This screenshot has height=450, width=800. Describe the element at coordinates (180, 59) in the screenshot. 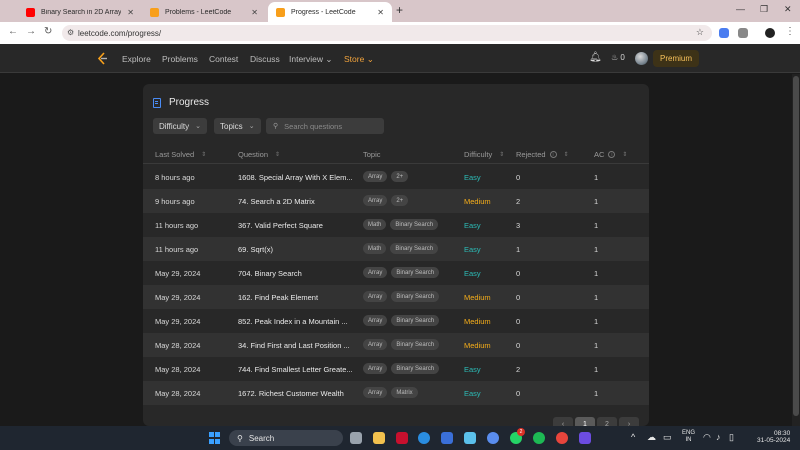

I see `nav-problems: Problems` at that location.